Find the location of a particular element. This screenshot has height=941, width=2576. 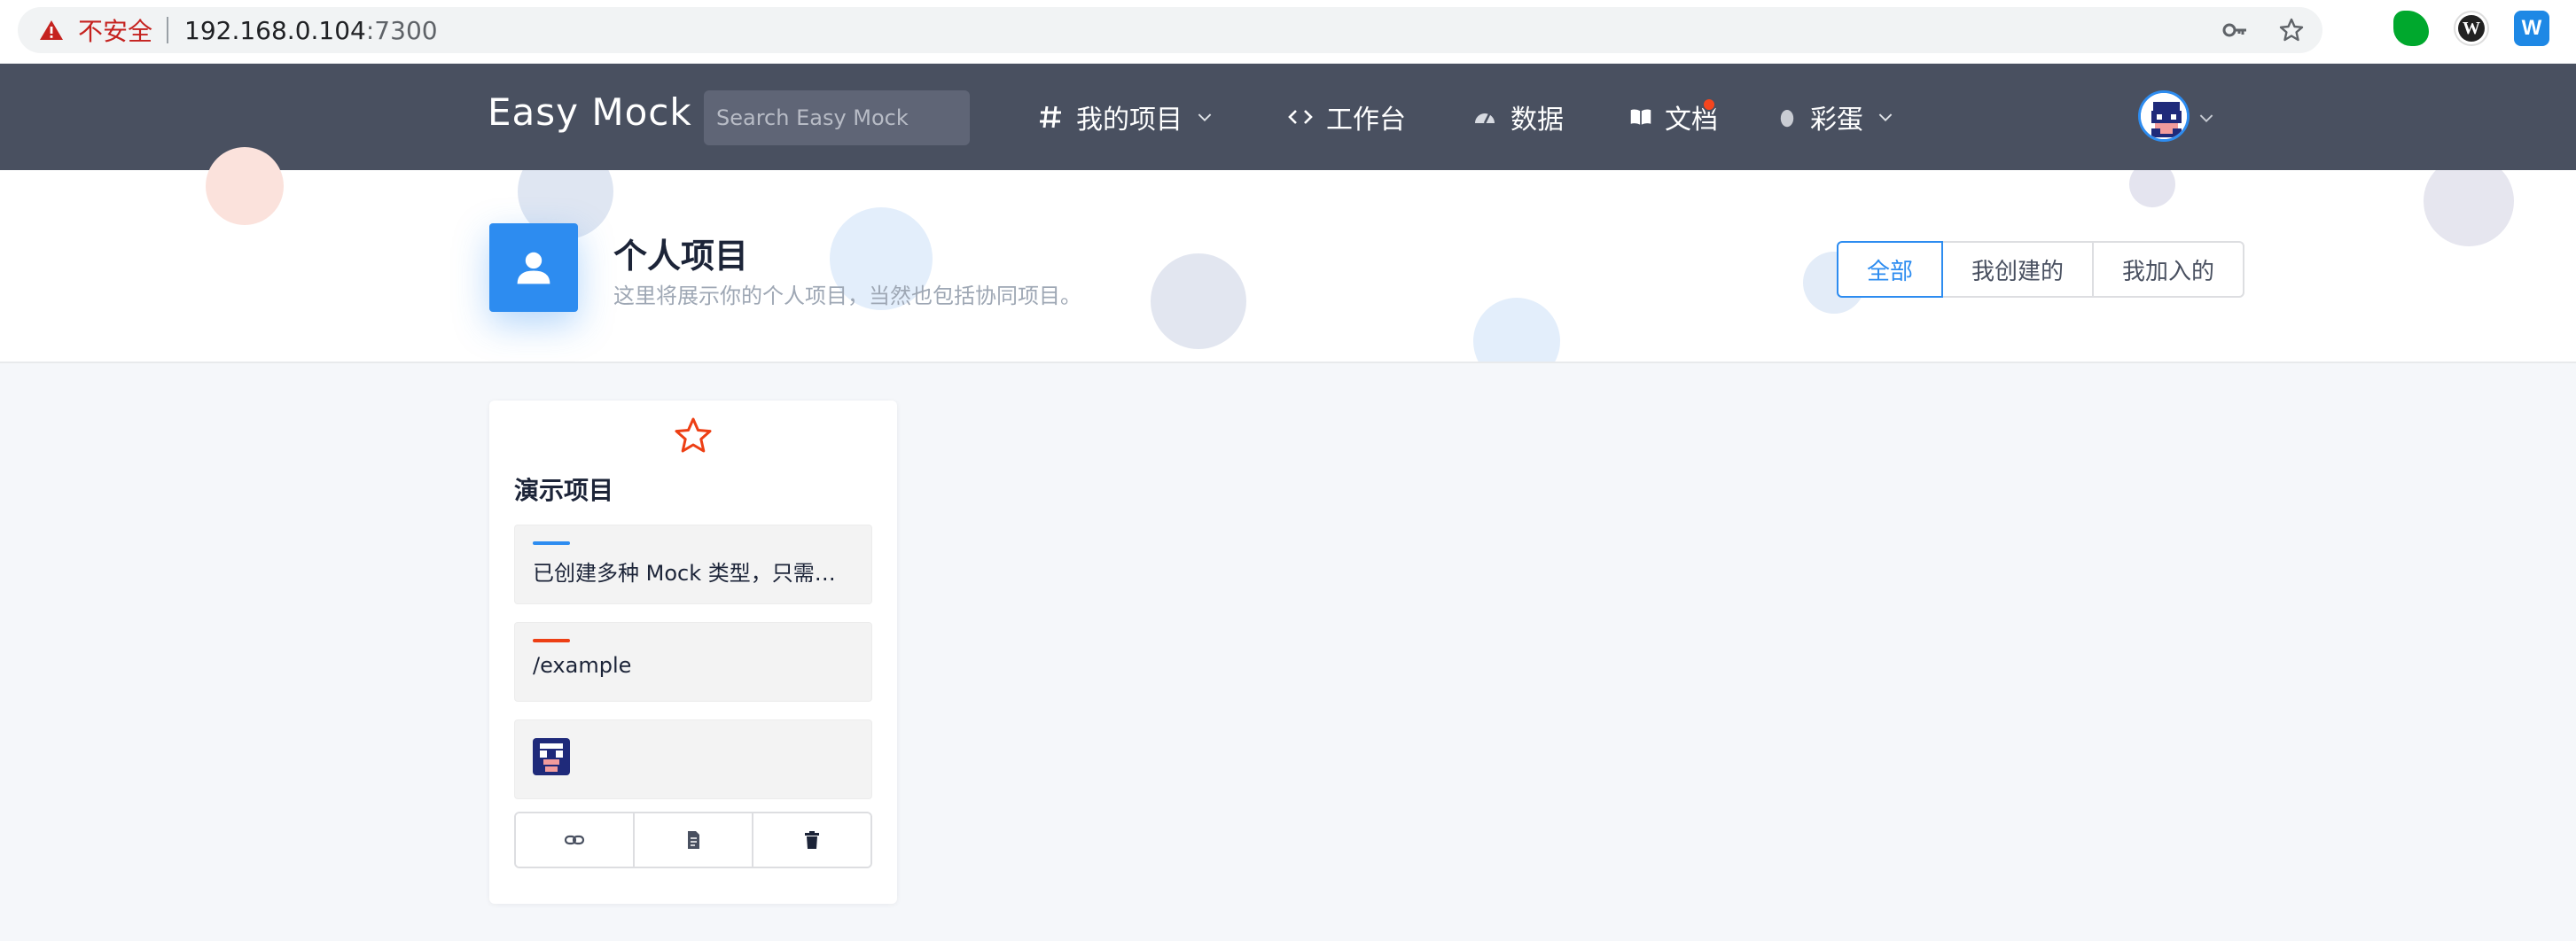

trash-icon is located at coordinates (812, 840).